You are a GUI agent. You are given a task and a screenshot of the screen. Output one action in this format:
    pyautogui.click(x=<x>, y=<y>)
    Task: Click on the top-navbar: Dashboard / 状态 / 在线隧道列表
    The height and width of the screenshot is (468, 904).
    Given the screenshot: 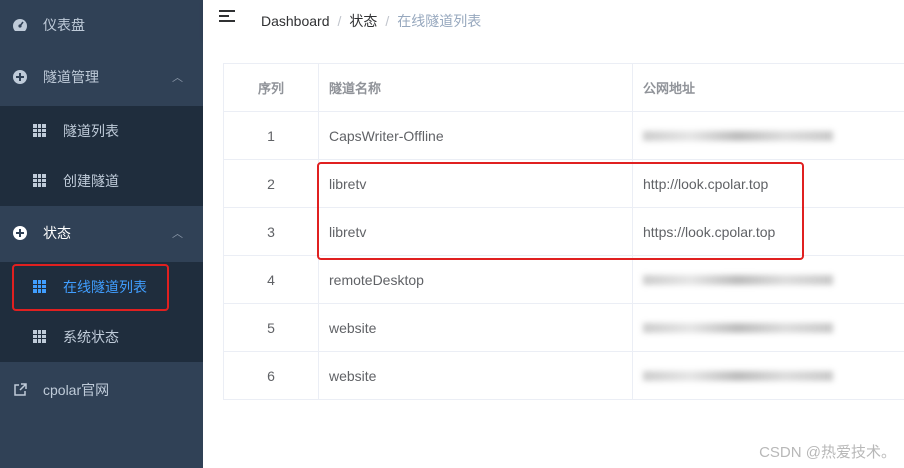 What is the action you would take?
    pyautogui.click(x=553, y=20)
    